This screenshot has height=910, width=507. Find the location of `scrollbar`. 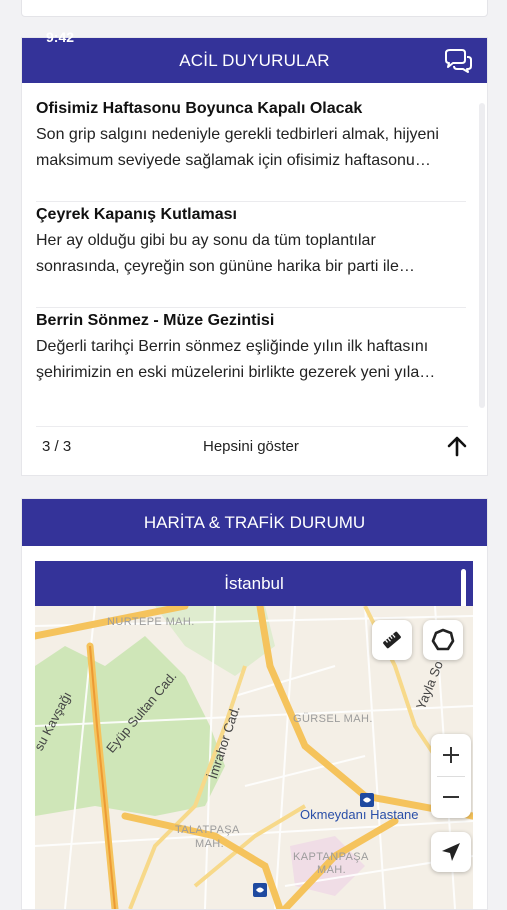

scrollbar is located at coordinates (482, 255).